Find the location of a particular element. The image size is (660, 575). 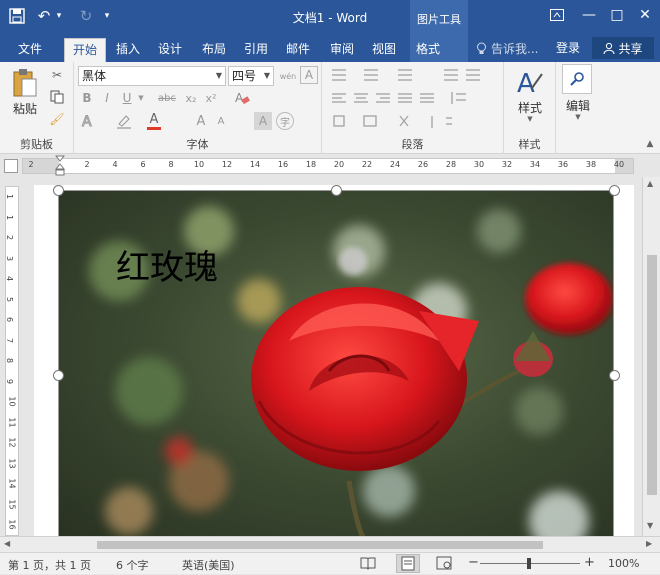

paragraph-controls-icon is located at coordinates (414, 99).